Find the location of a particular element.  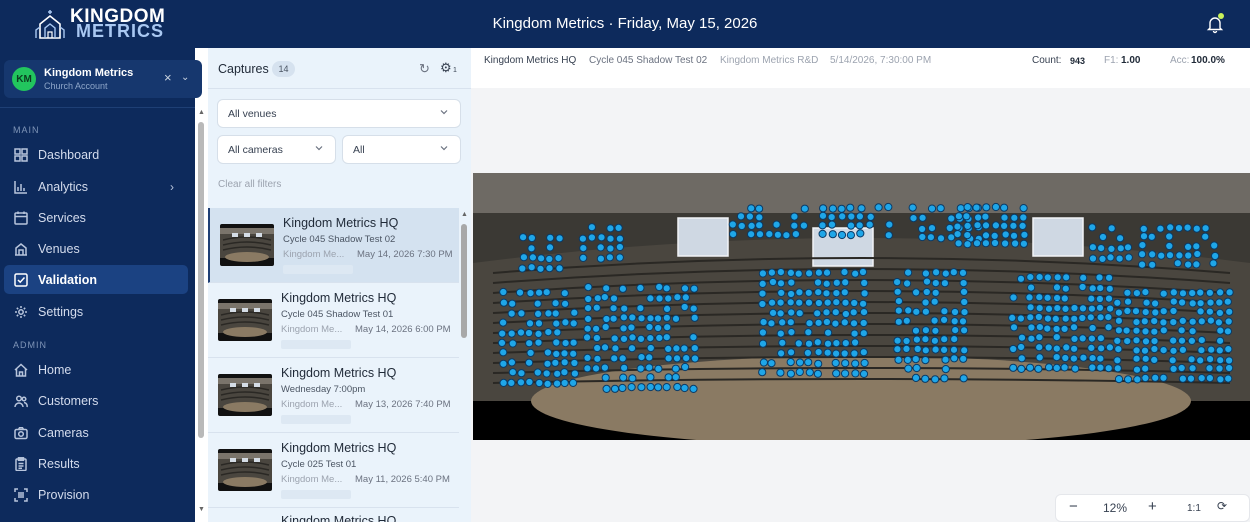

capture-status-bar is located at coordinates (318, 269).